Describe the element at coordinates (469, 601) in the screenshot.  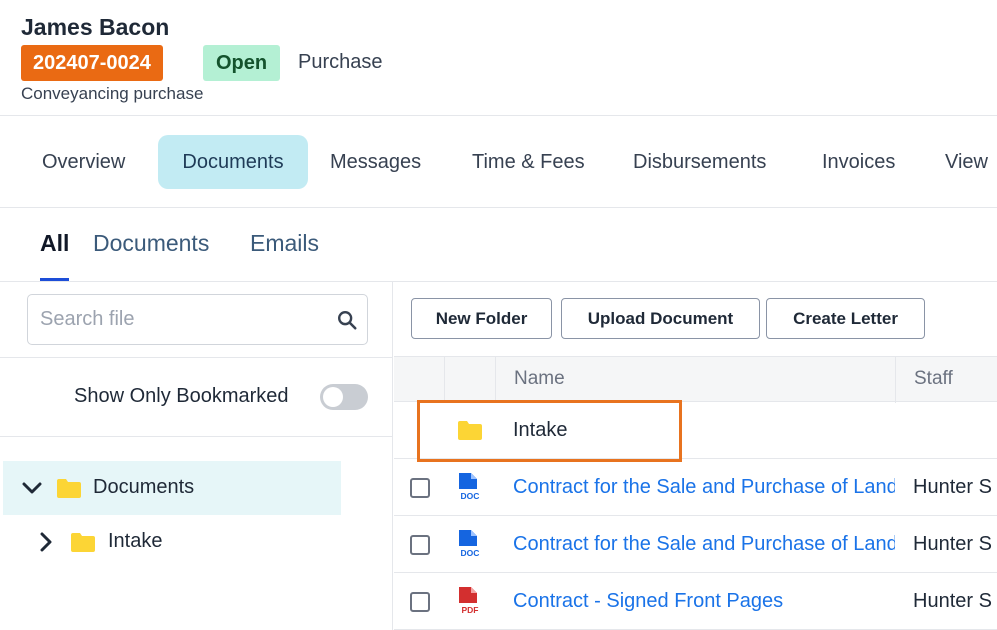
I see `pdf-icon: PDF` at that location.